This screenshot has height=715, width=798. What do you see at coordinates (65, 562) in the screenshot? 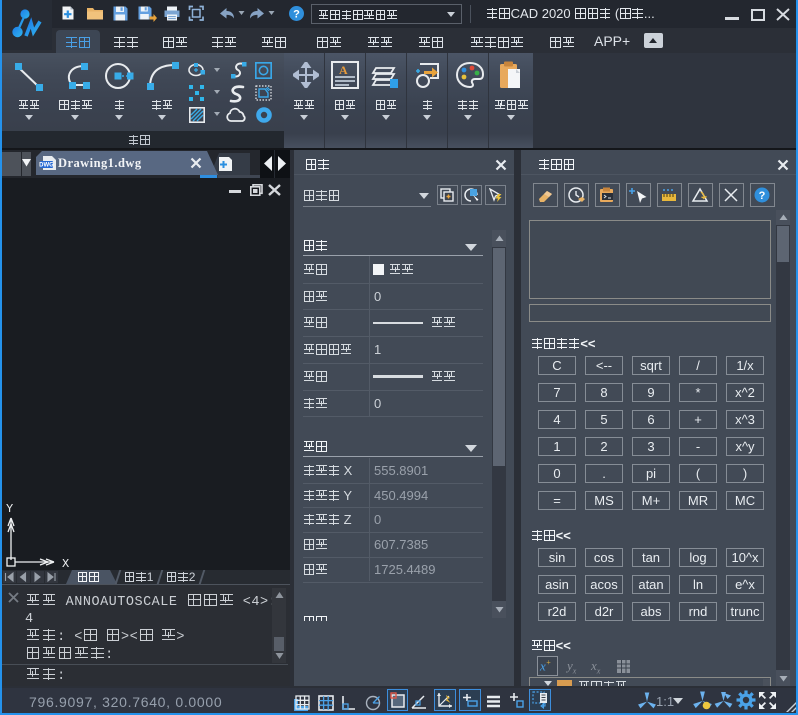
I see `svg-text: X` at bounding box center [65, 562].